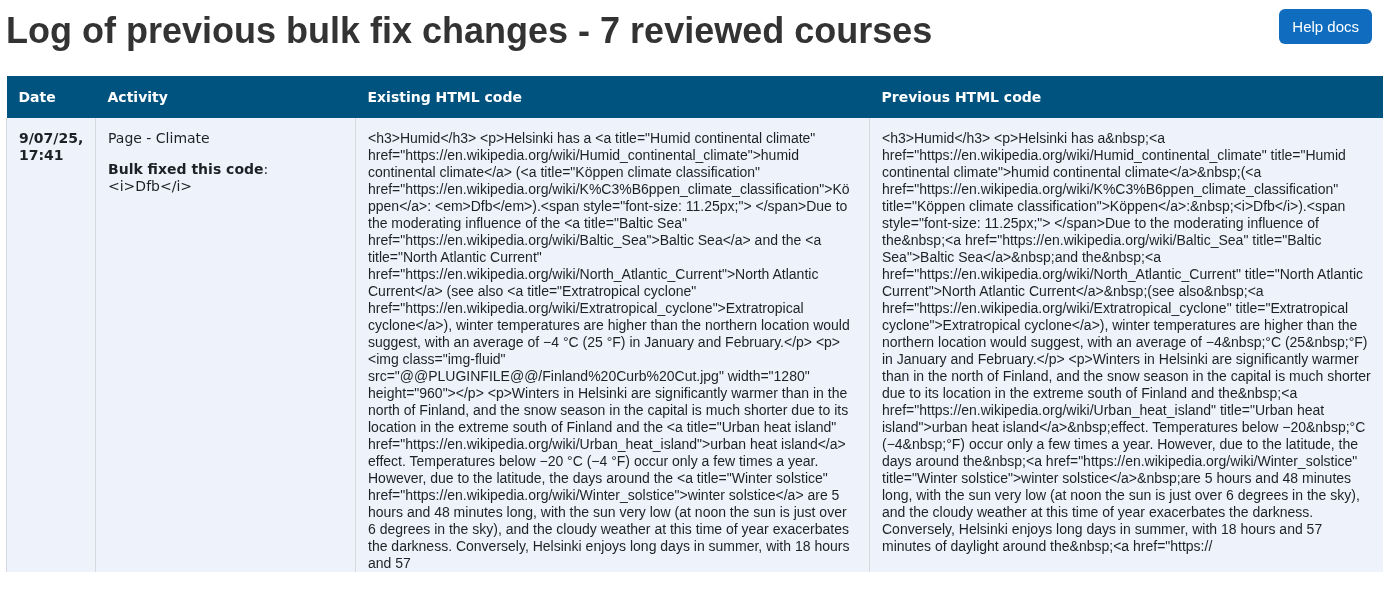 This screenshot has height=589, width=1383. I want to click on help-docs-button: Help docs, so click(1325, 26).